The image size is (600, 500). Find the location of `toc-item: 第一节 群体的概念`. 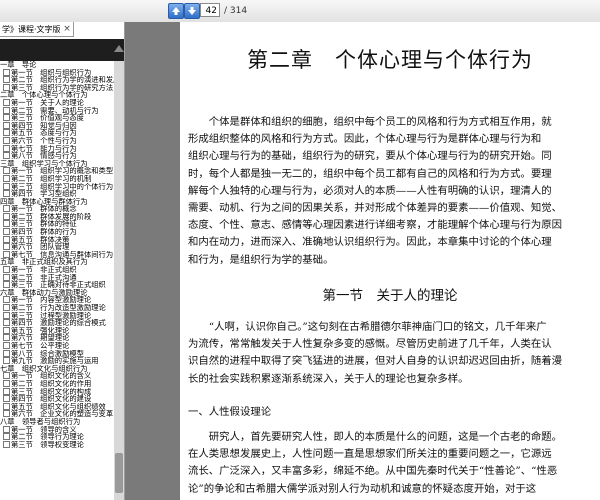

toc-item: 第一节 群体的概念 is located at coordinates (57, 209).